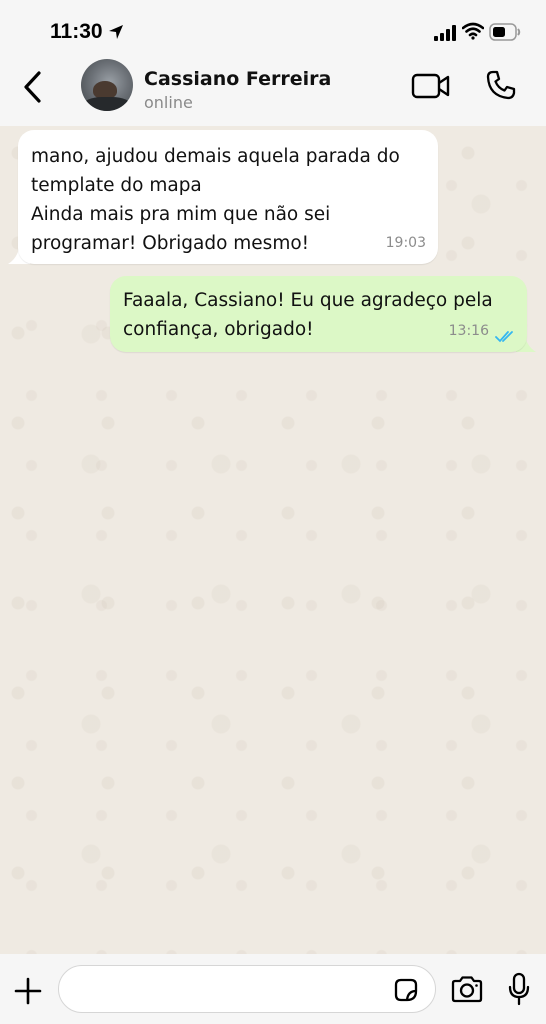 This screenshot has height=1024, width=546. What do you see at coordinates (519, 989) in the screenshot?
I see `microphone-icon` at bounding box center [519, 989].